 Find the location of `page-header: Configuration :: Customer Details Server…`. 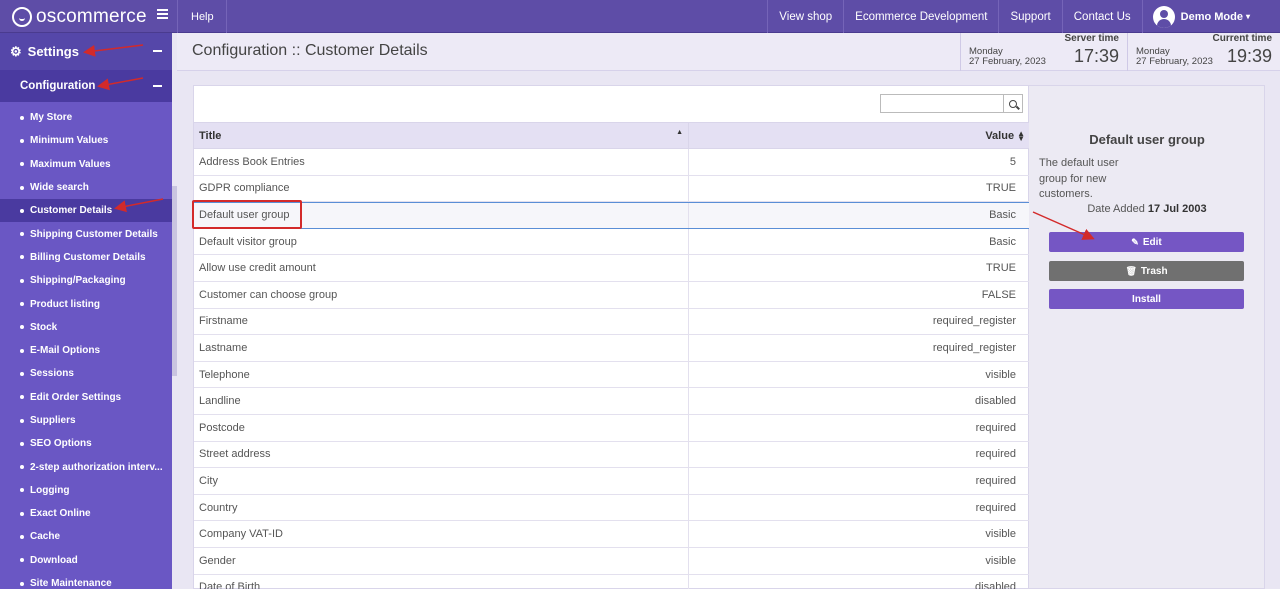

page-header: Configuration :: Customer Details Server… is located at coordinates (728, 52).